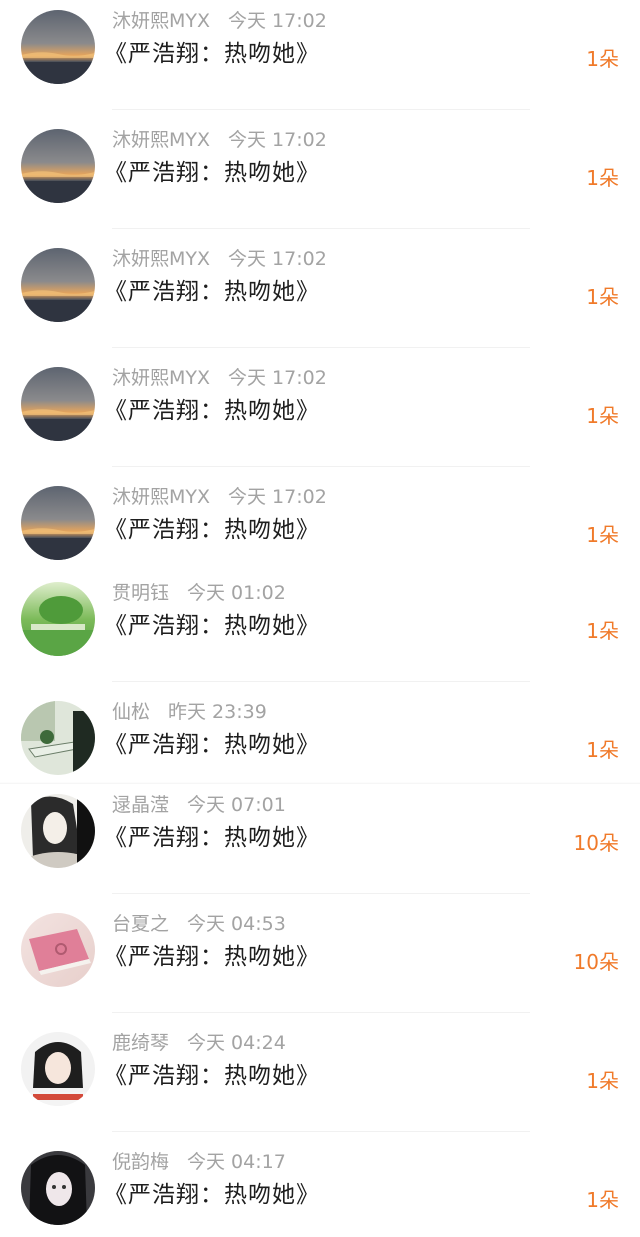  I want to click on garden-table-avatar-icon, so click(58, 738).